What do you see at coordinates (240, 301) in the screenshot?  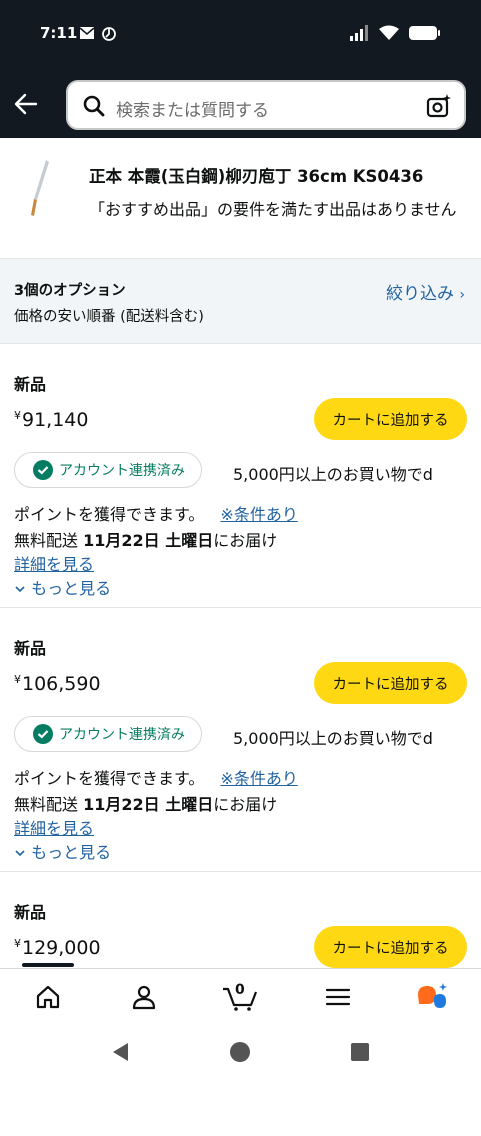 I see `options-header: 3個のオプション 価格の安い順番 (配送料含む) 絞り込み ›` at bounding box center [240, 301].